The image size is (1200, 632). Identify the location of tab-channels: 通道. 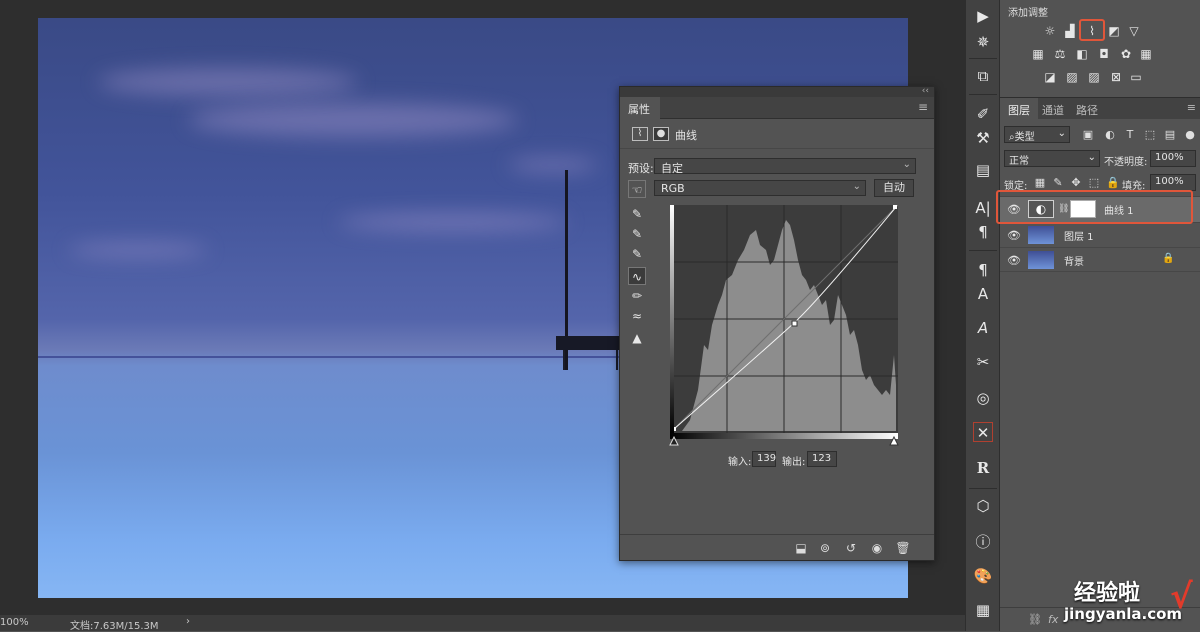
(1053, 109).